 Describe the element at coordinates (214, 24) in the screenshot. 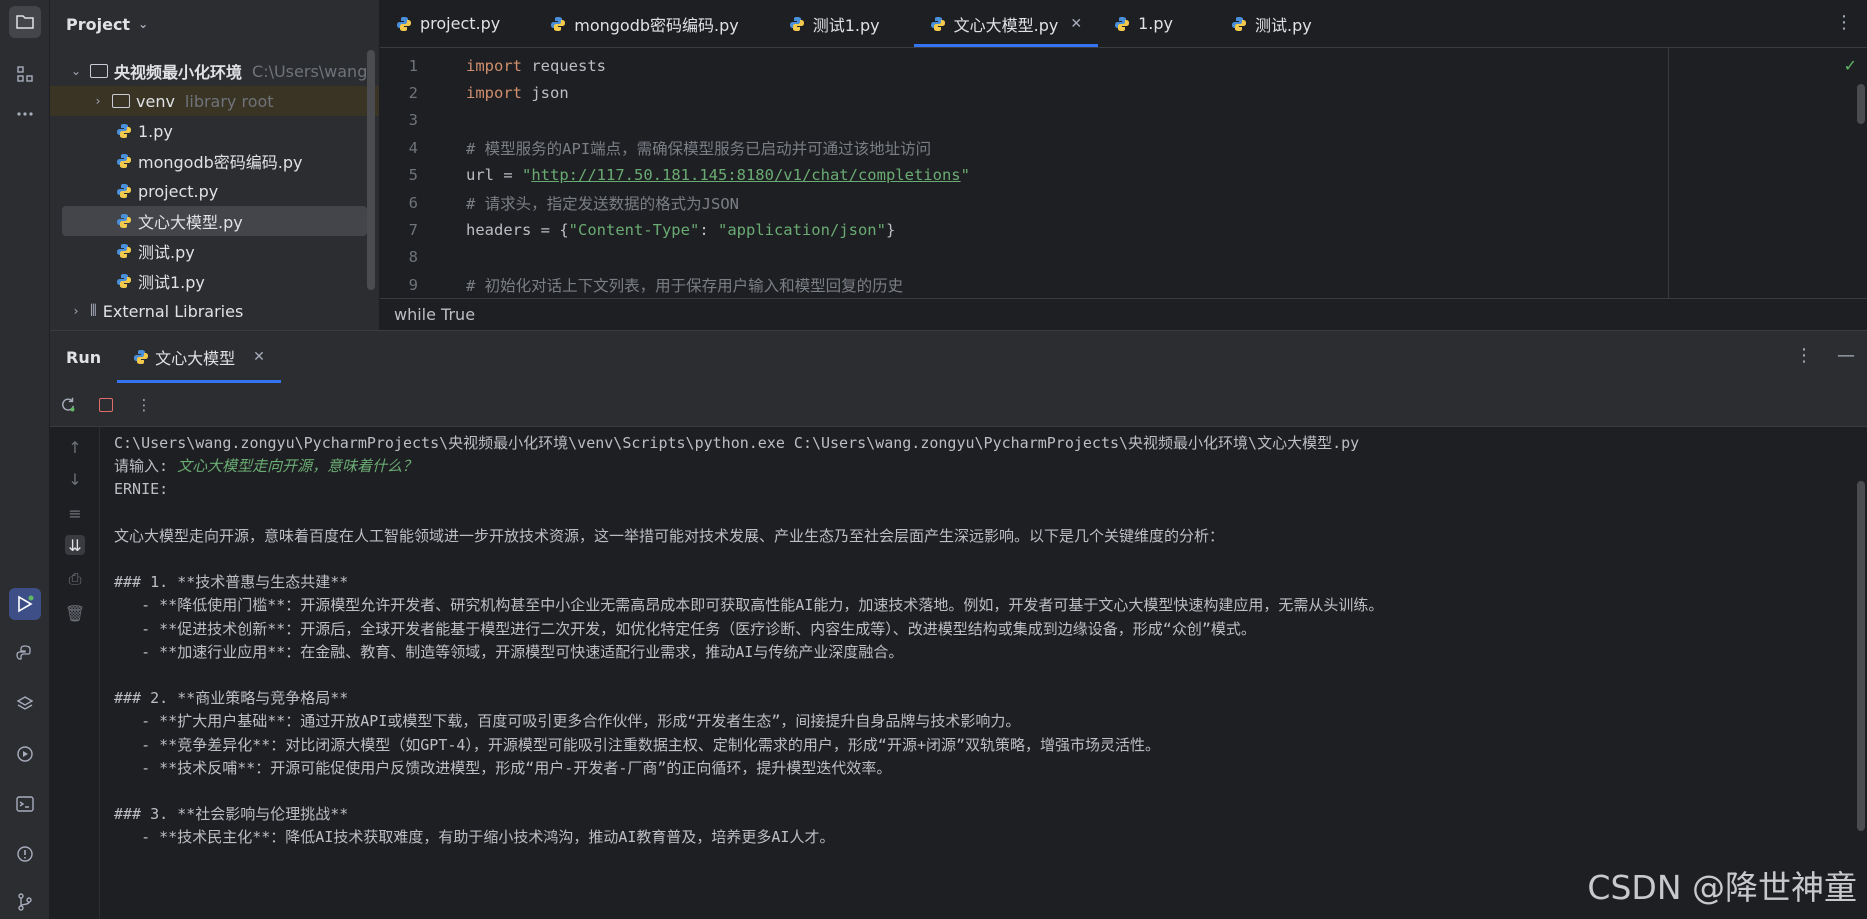

I see `project-header: Project ⌄` at that location.